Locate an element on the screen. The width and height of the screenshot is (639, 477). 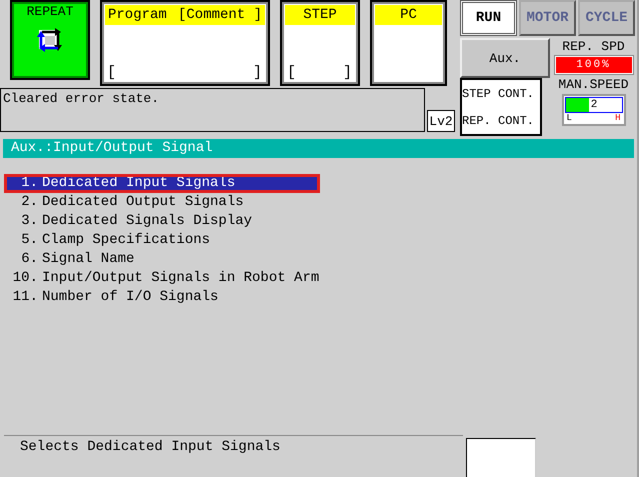
panel-title: [Comment ] is located at coordinates (220, 15).